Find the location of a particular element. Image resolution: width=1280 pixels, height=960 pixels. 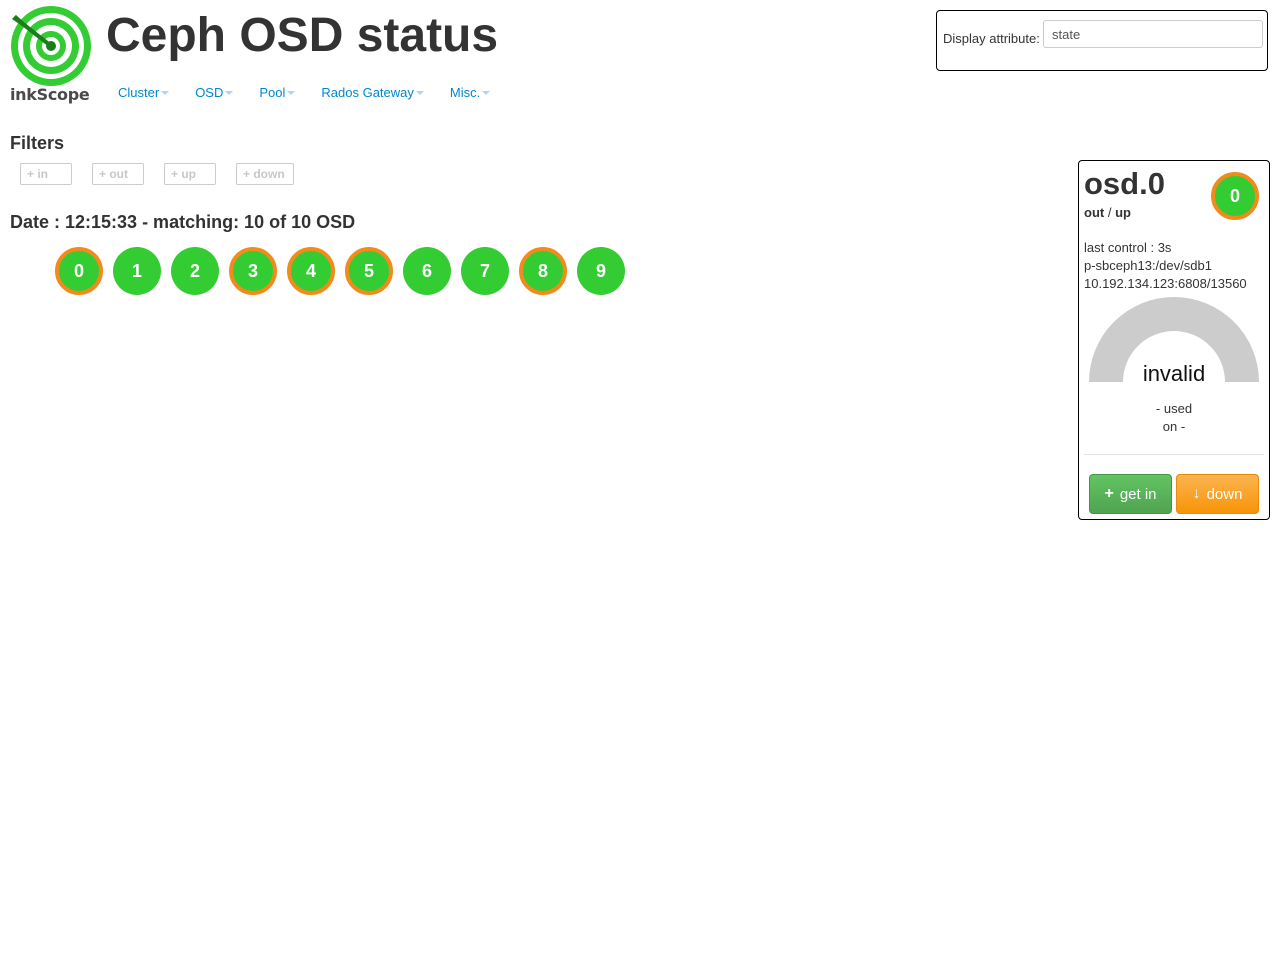

nav-label: Misc. is located at coordinates (465, 92).